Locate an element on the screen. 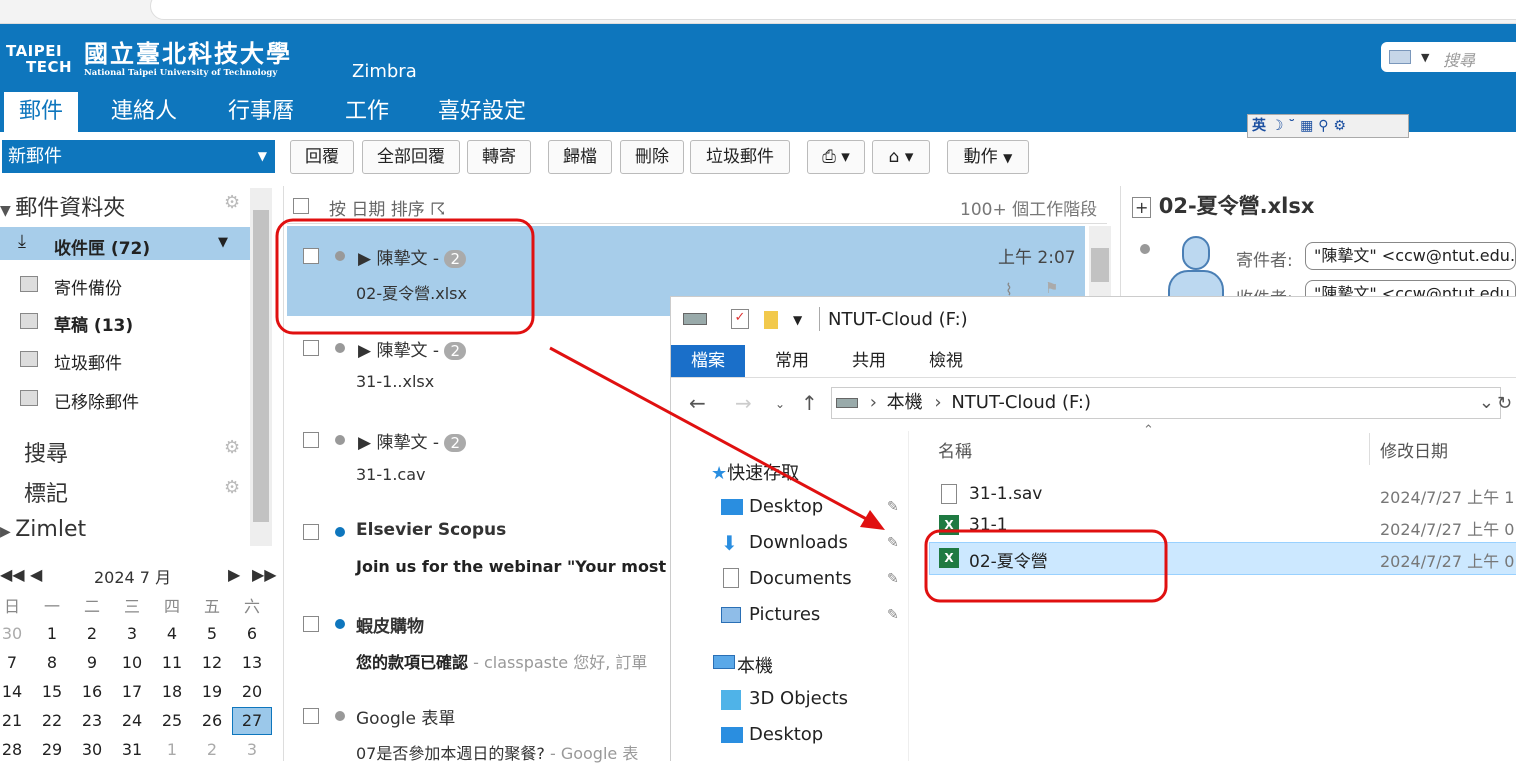  annotation-arrow-head is located at coordinates (872, 520).